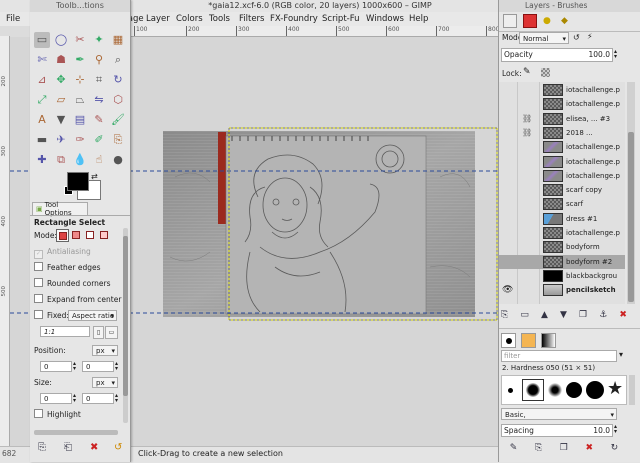 The image size is (640, 463). Describe the element at coordinates (527, 72) in the screenshot. I see `lock-pixels-icon: ✎` at that location.